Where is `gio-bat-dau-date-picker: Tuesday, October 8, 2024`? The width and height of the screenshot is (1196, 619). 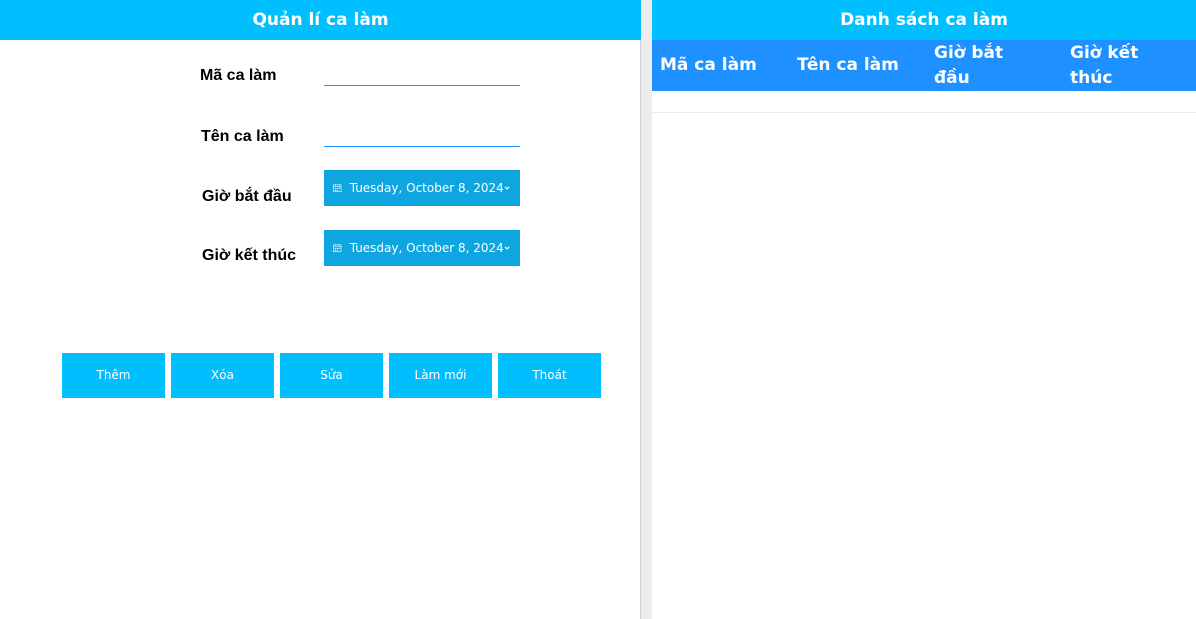 gio-bat-dau-date-picker: Tuesday, October 8, 2024 is located at coordinates (422, 188).